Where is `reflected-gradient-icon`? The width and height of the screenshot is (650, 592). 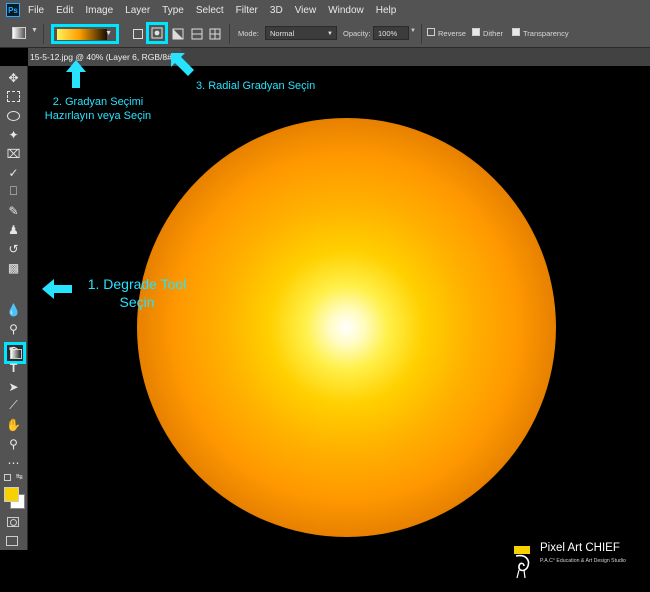 reflected-gradient-icon is located at coordinates (197, 34).